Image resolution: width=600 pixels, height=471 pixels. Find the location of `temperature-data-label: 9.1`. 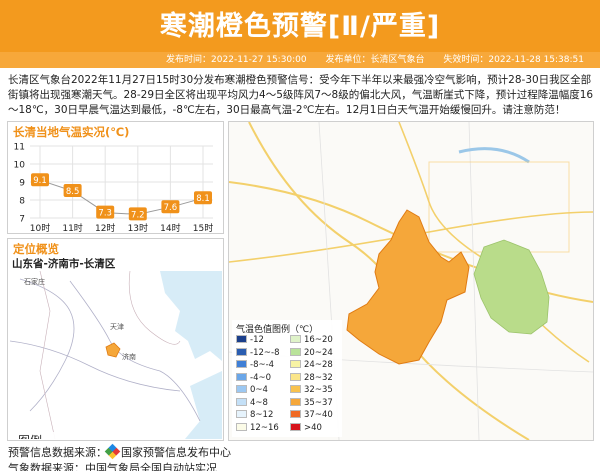

temperature-data-label: 9.1 is located at coordinates (40, 181).